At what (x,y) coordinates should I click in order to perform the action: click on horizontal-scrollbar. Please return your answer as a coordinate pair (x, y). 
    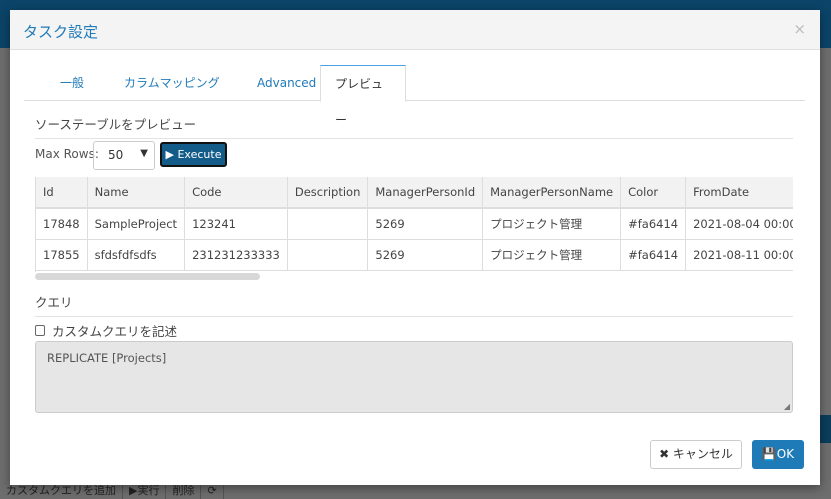
    Looking at the image, I should click on (147, 276).